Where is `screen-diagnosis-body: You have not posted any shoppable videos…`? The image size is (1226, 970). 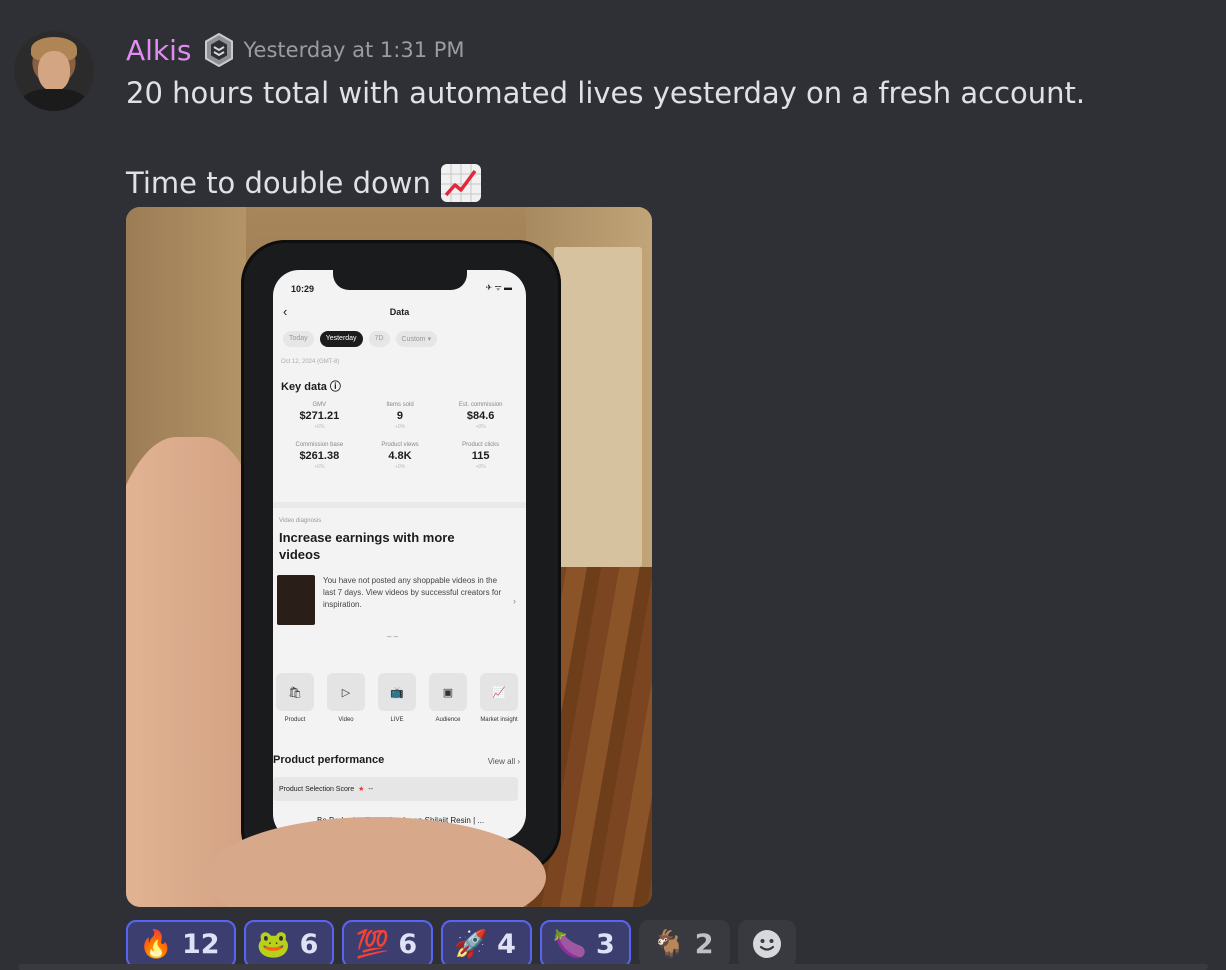
screen-diagnosis-body: You have not posted any shoppable videos… is located at coordinates (412, 592).